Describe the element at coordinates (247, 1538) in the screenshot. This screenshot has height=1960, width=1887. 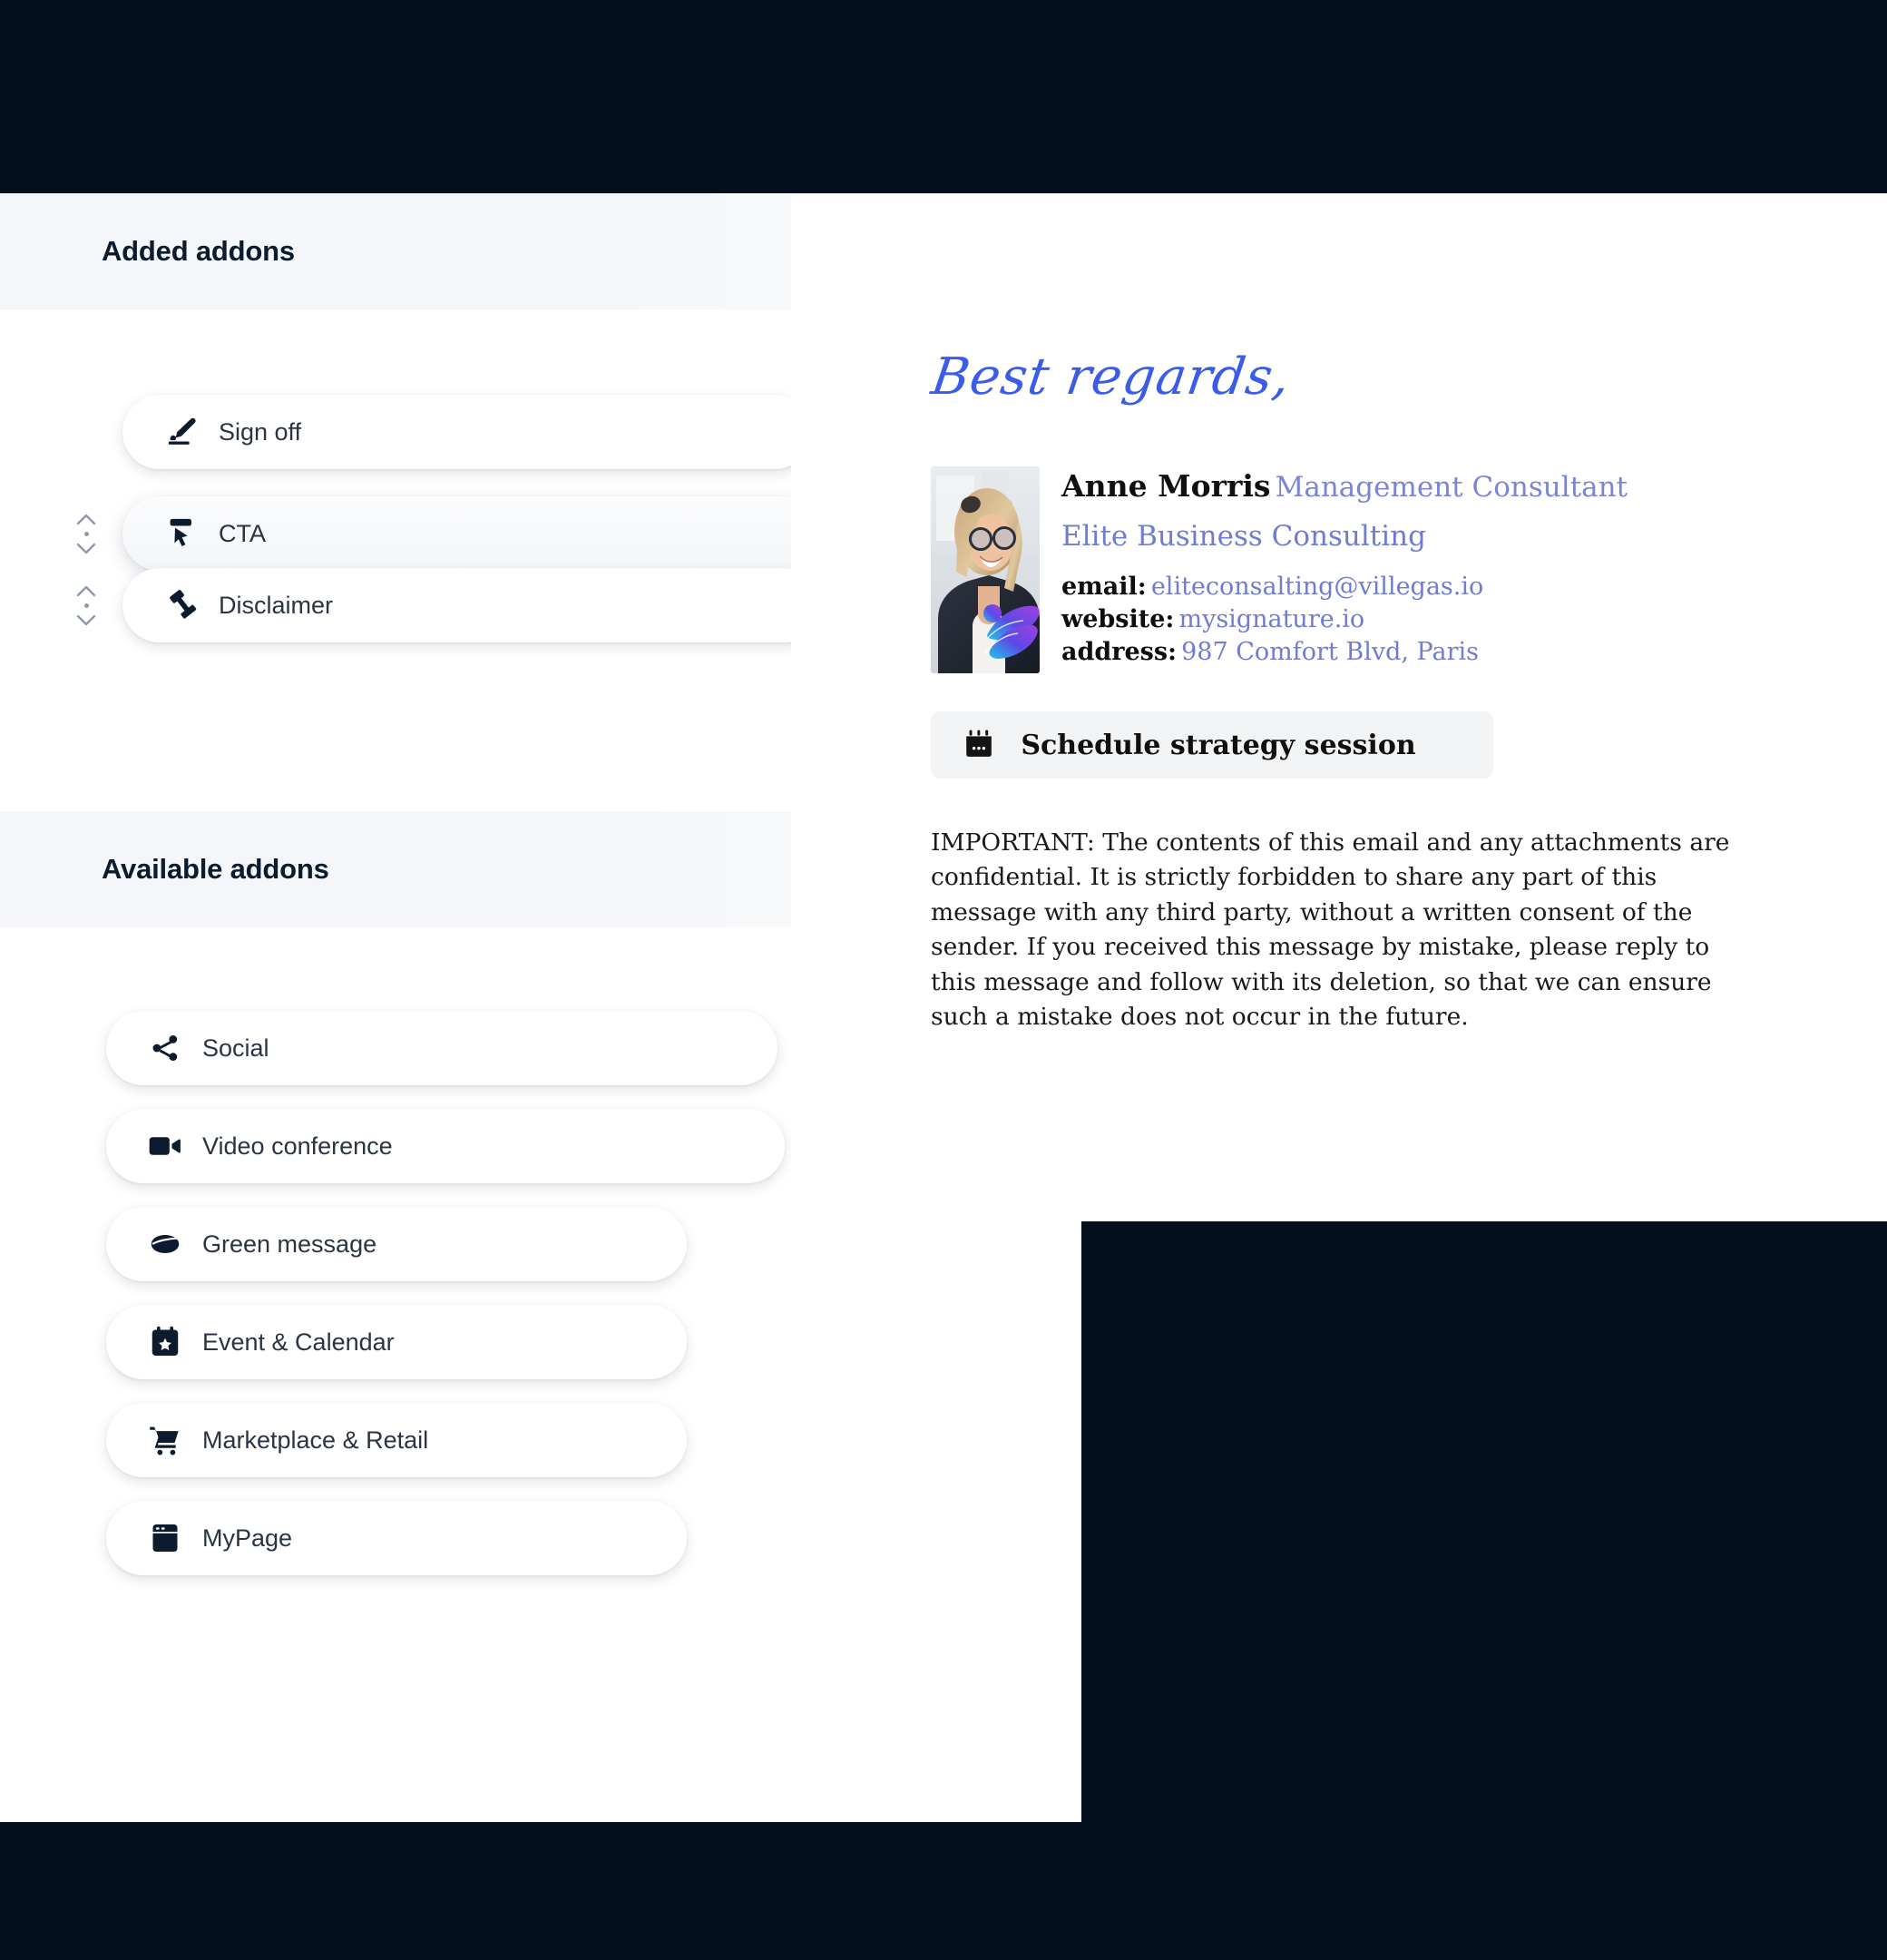
I see `addon-label: MyPage` at that location.